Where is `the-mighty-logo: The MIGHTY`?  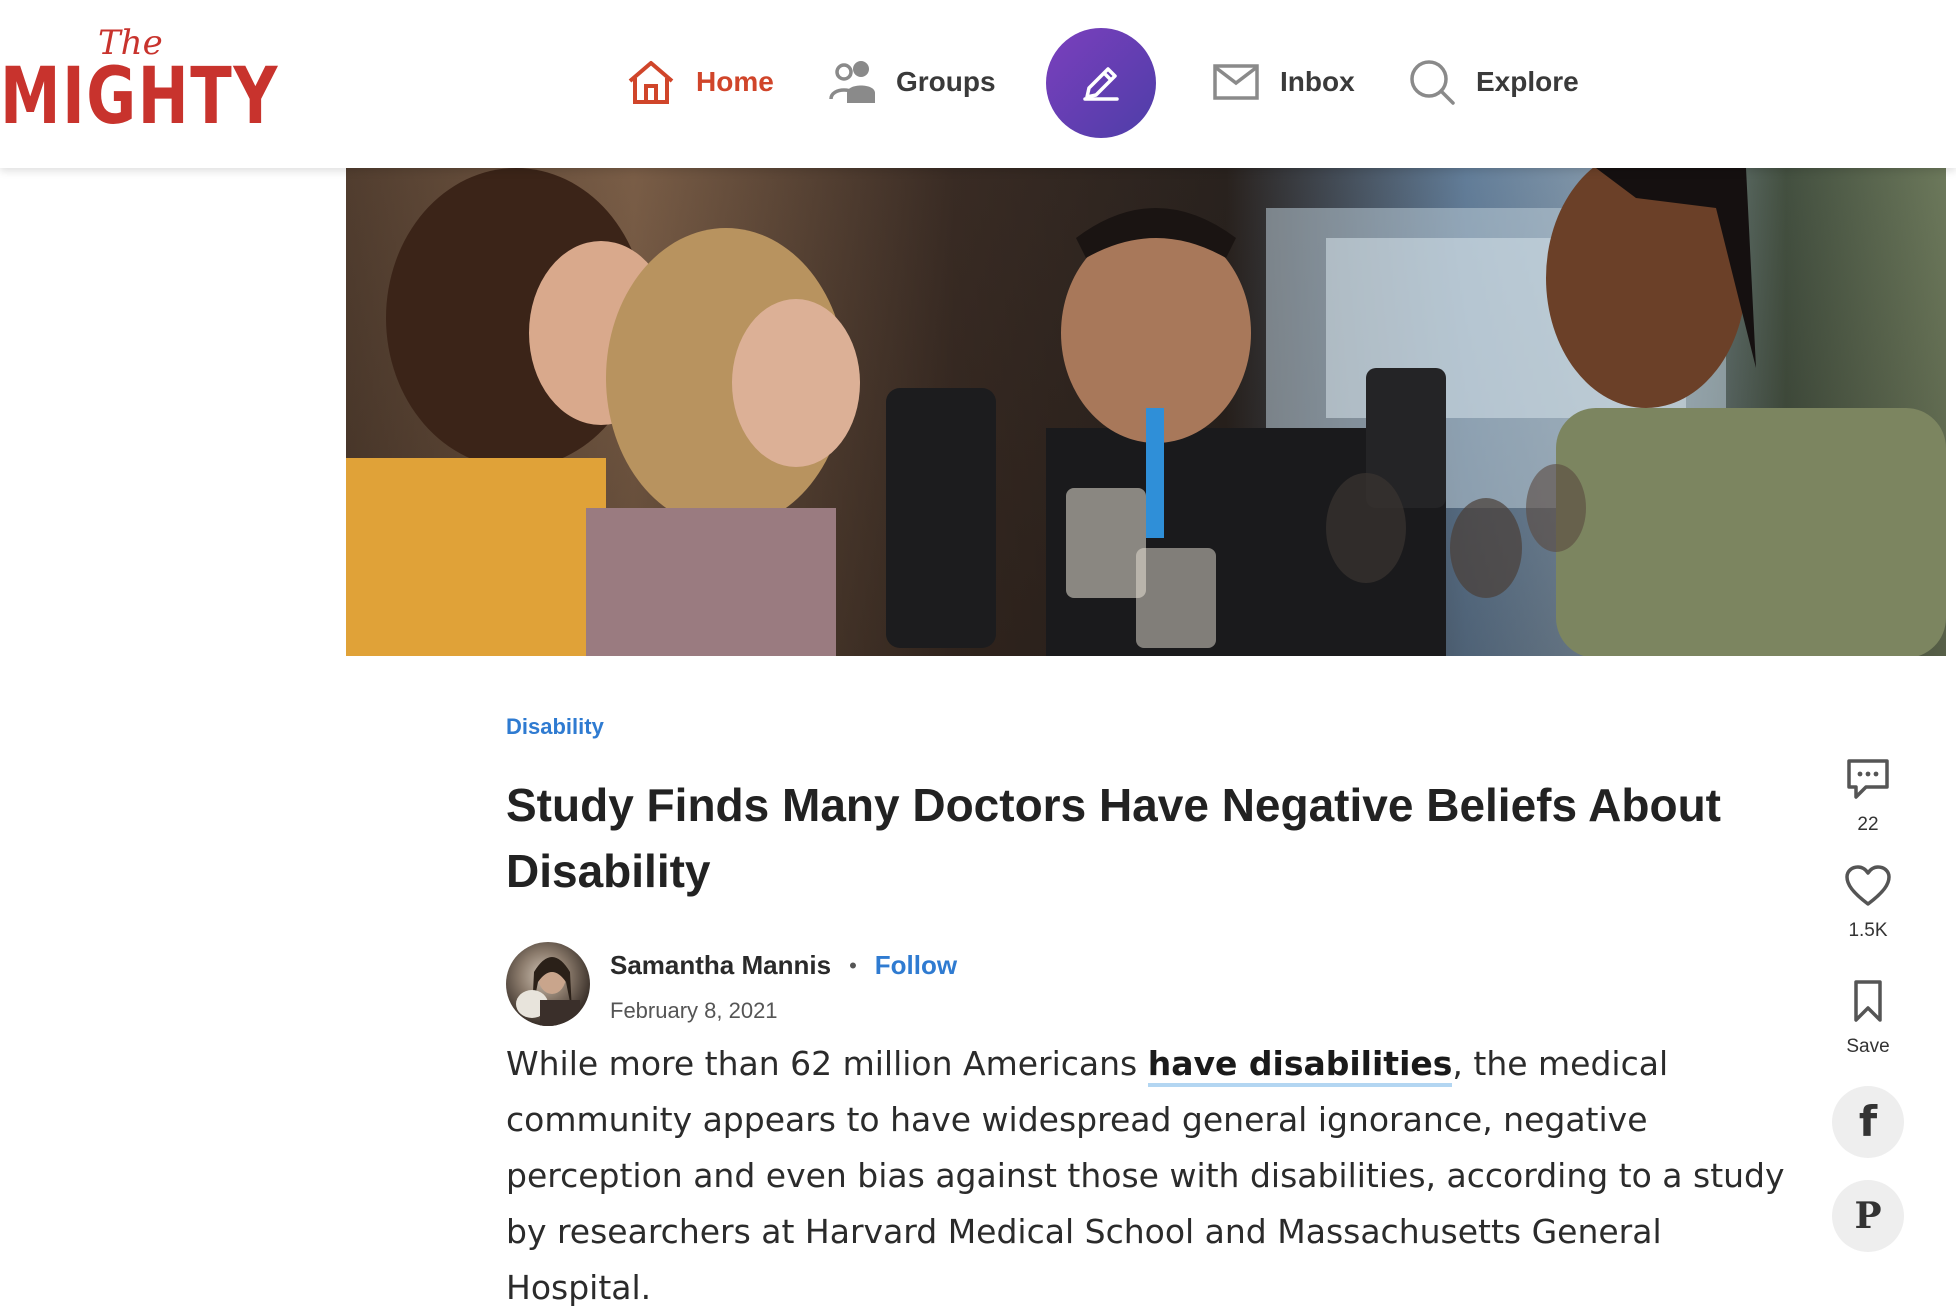
the-mighty-logo: The MIGHTY is located at coordinates (138, 87).